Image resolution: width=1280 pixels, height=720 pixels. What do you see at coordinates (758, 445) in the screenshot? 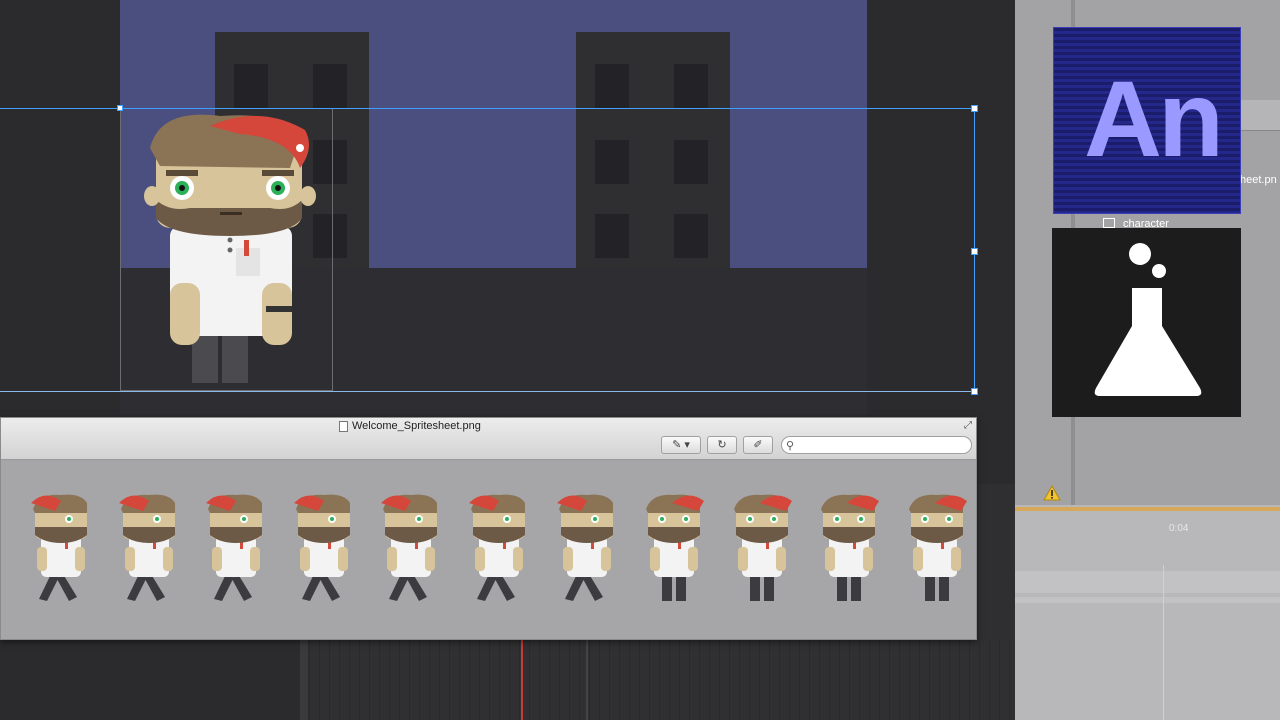
I see `edit-button: ✐` at bounding box center [758, 445].